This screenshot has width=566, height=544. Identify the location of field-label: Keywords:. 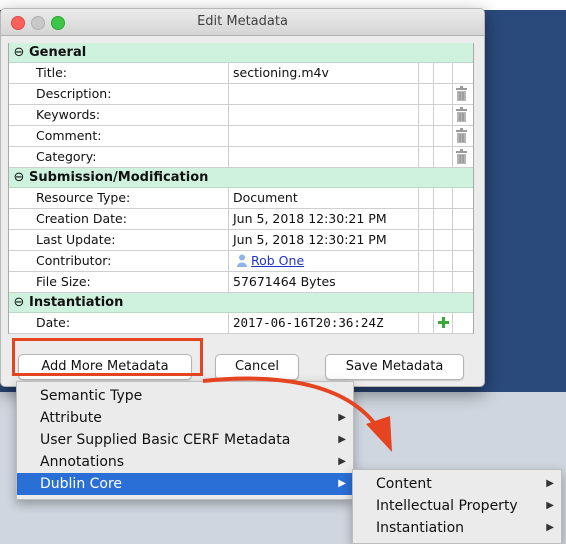
(119, 115).